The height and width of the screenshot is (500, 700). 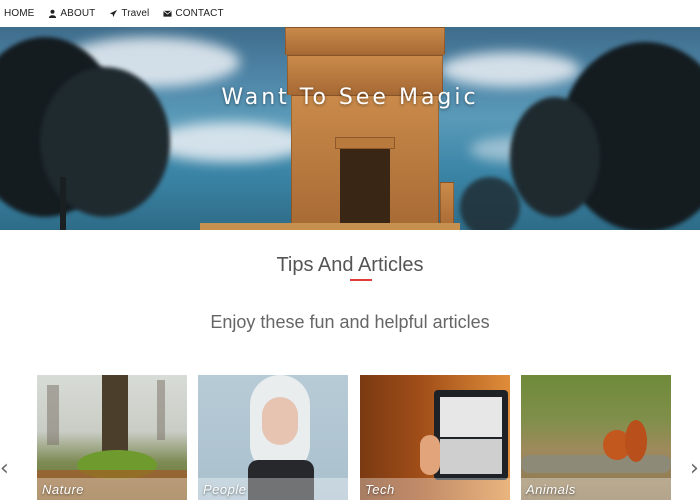 I want to click on nav-about: ABOUT, so click(x=71, y=13).